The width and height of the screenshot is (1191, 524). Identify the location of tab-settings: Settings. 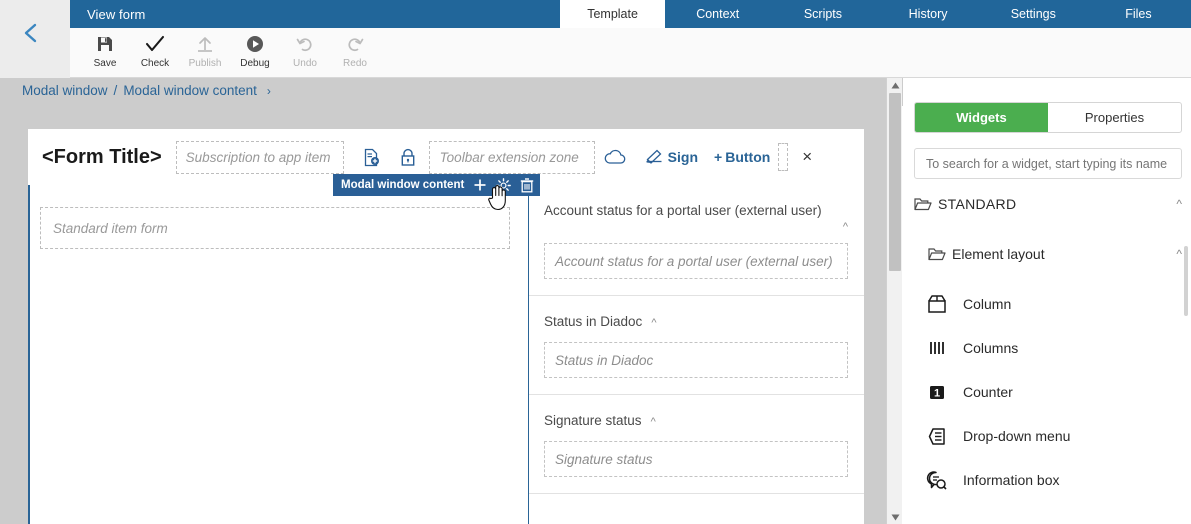
(1033, 14).